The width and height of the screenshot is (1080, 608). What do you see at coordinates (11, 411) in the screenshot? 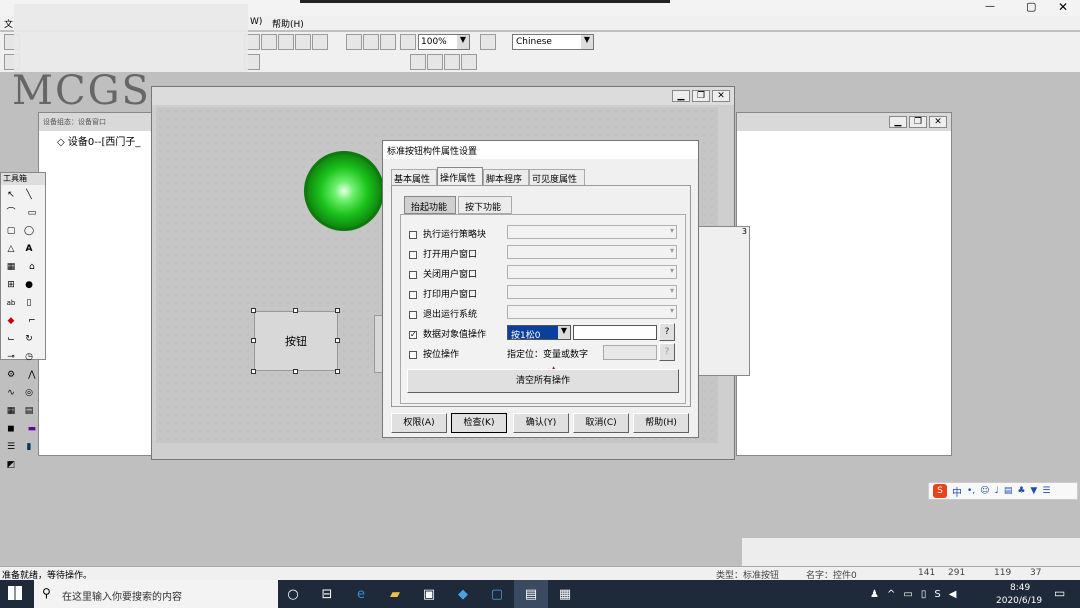
I see `table-icon: ▦` at bounding box center [11, 411].